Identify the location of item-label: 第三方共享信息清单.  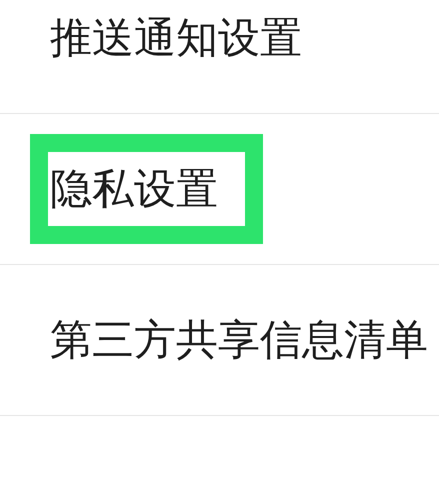
(239, 339).